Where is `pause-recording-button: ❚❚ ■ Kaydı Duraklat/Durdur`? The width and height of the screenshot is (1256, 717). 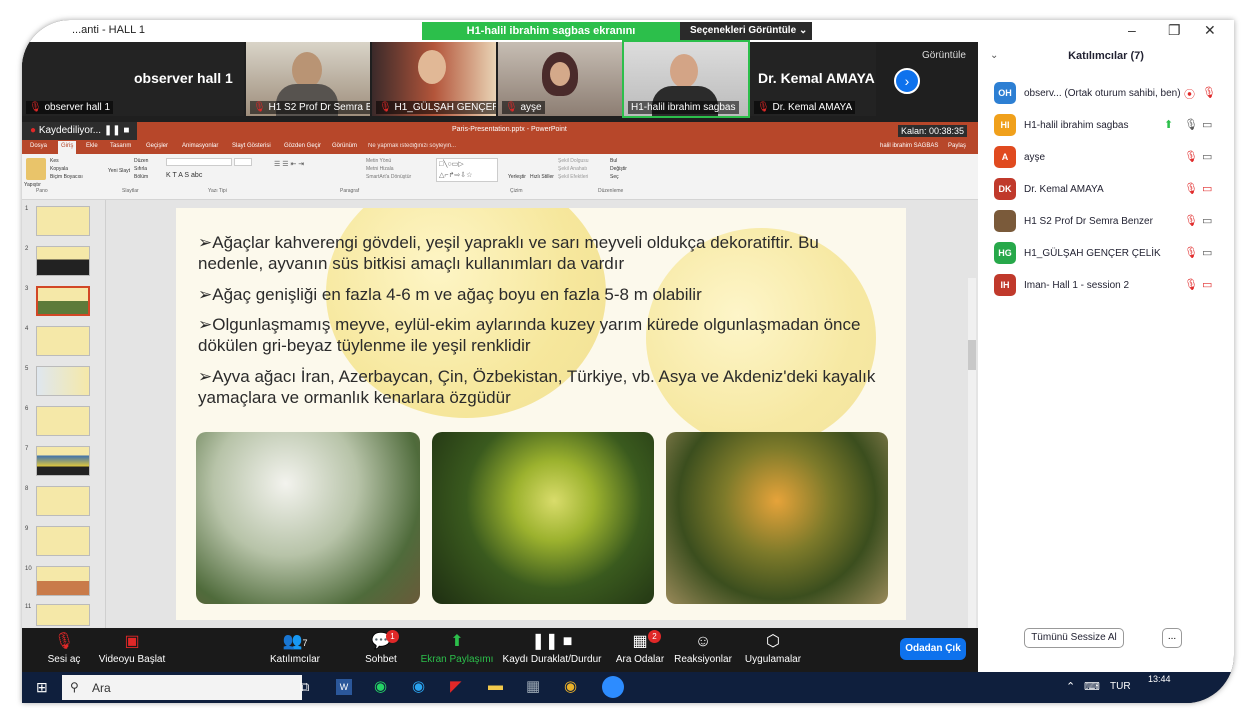 pause-recording-button: ❚❚ ■ Kaydı Duraklat/Durdur is located at coordinates (552, 650).